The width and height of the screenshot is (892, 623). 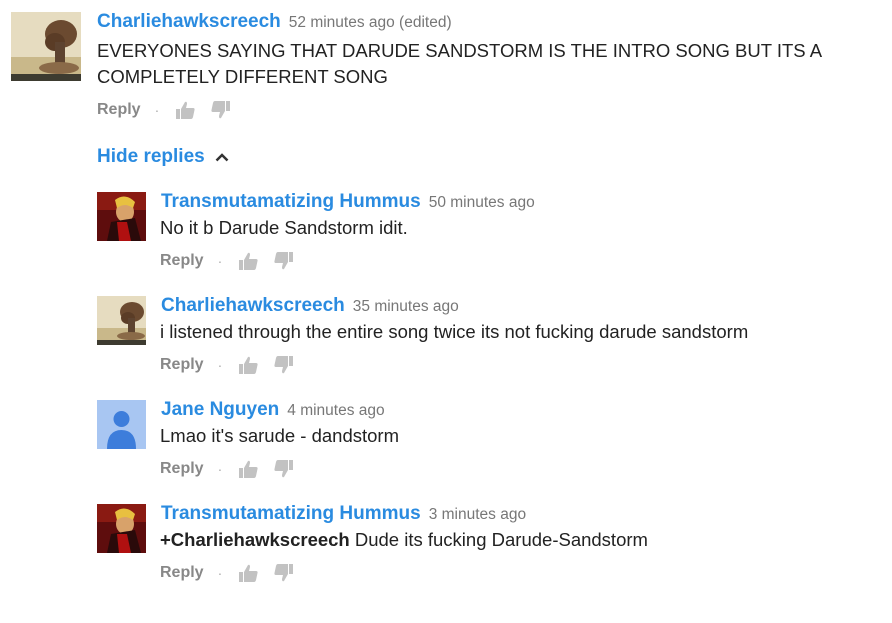 I want to click on timestamp: 35 minutes ago, so click(x=405, y=306).